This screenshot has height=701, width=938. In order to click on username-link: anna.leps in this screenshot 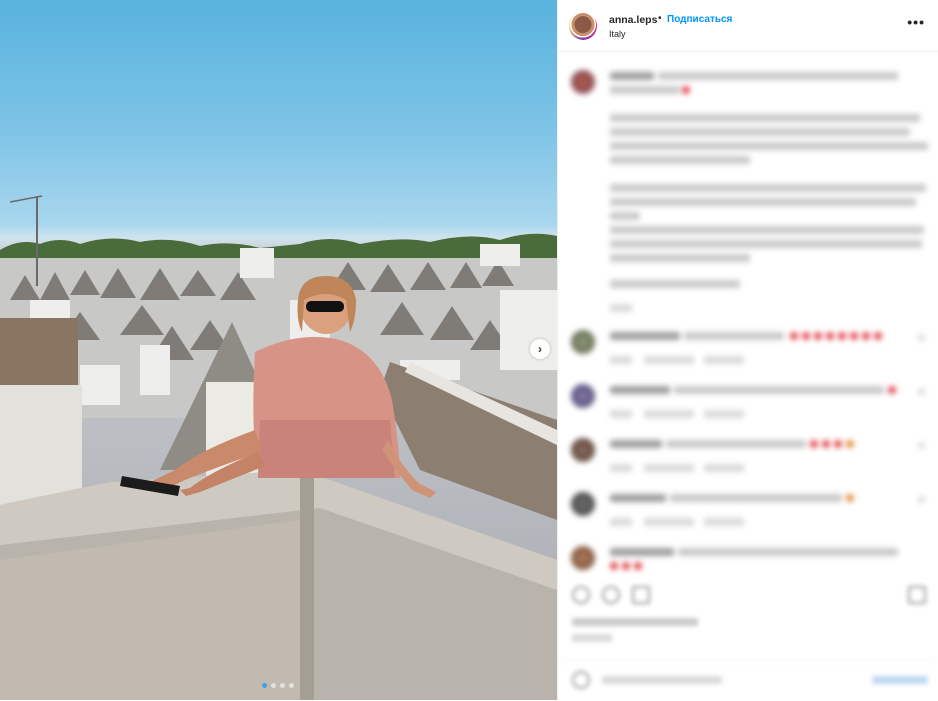, I will do `click(633, 20)`.